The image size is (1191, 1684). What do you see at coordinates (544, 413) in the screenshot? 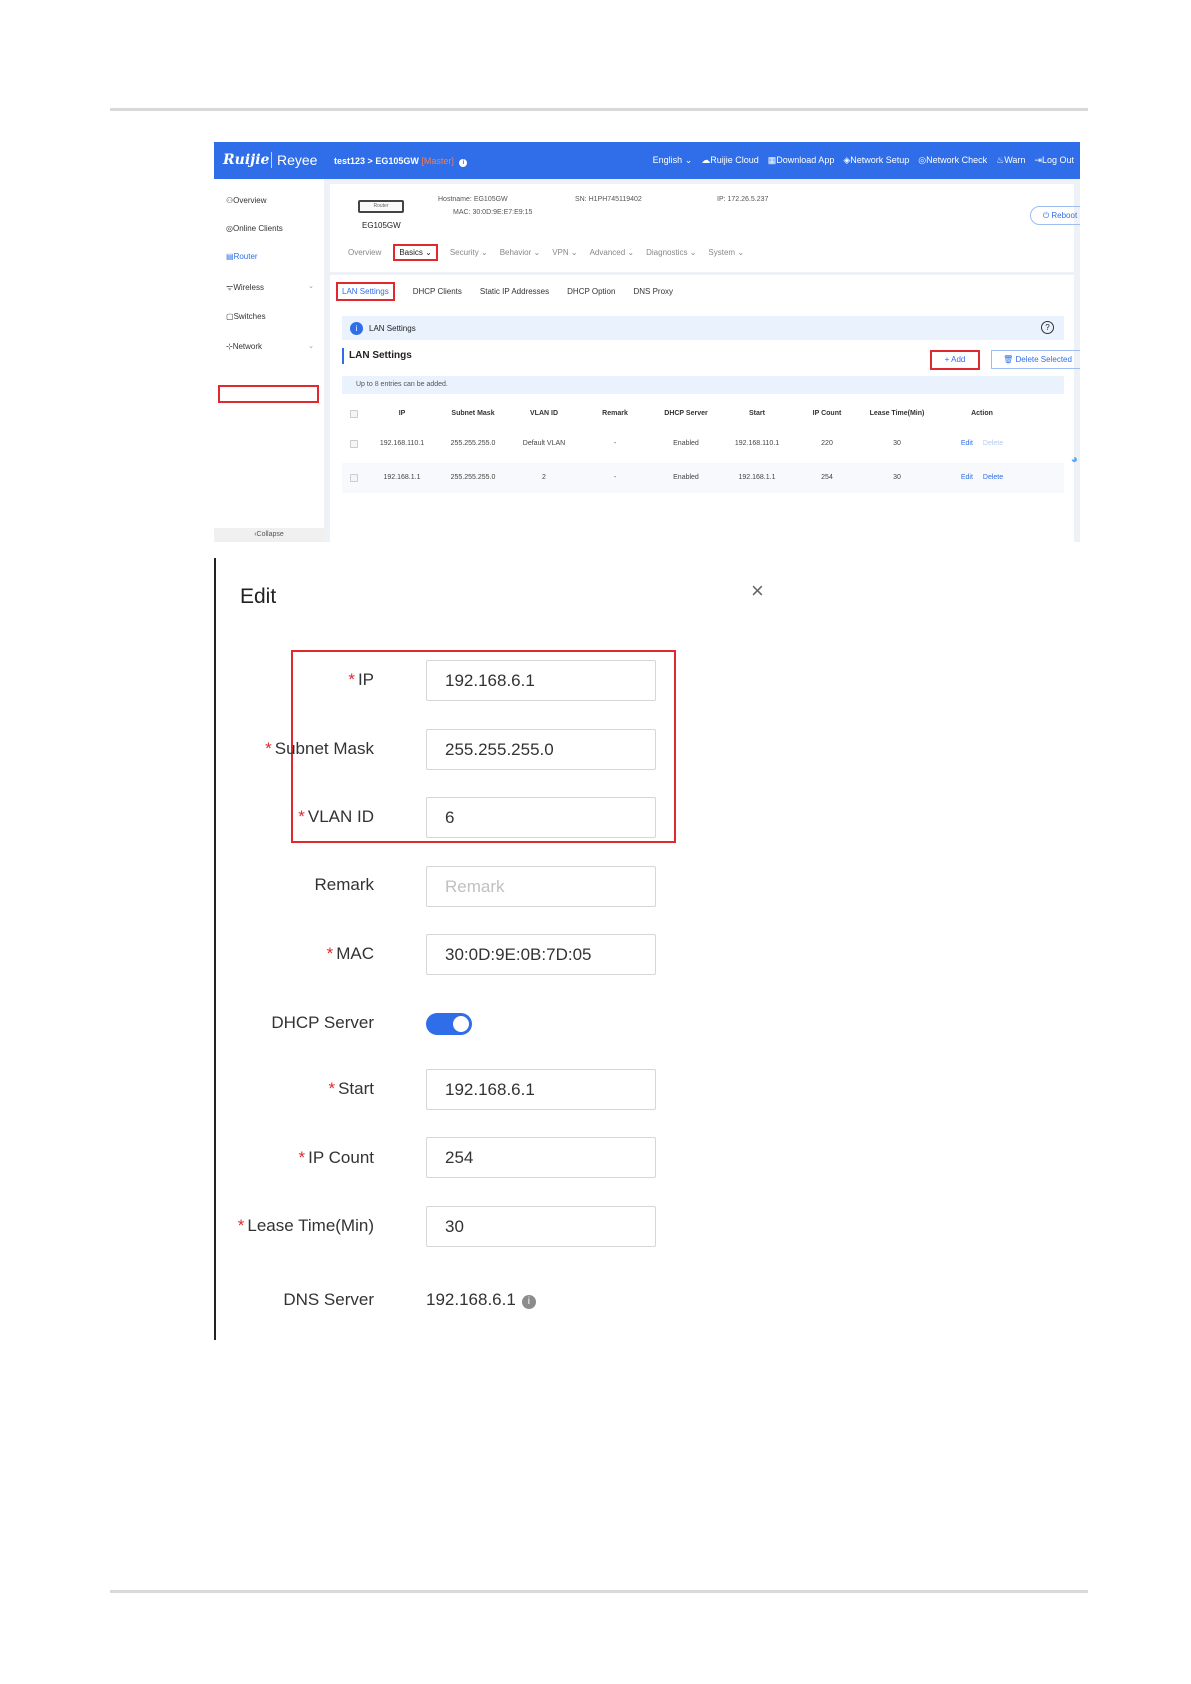
I see `col-vlan-id: VLAN ID` at bounding box center [544, 413].